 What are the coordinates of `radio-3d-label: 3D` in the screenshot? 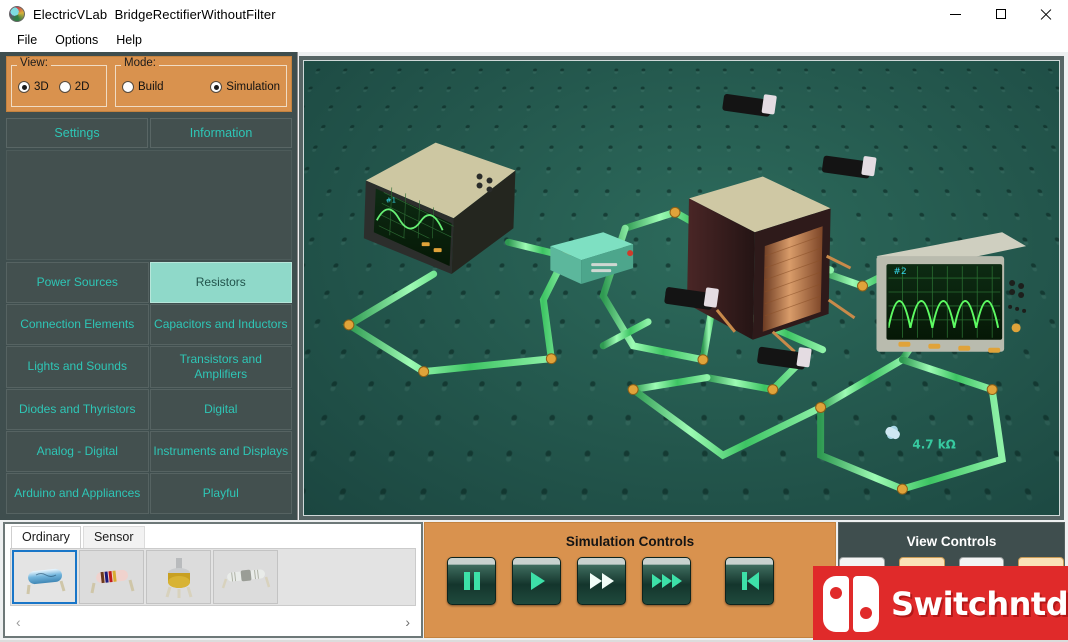 It's located at (41, 87).